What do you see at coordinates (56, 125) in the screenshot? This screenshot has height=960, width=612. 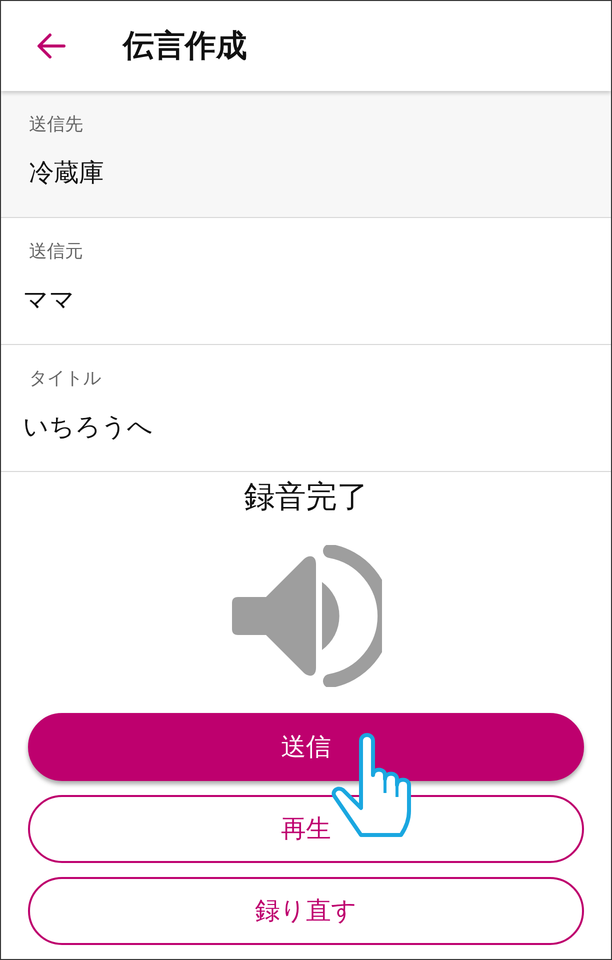 I see `field-label: 送信先` at bounding box center [56, 125].